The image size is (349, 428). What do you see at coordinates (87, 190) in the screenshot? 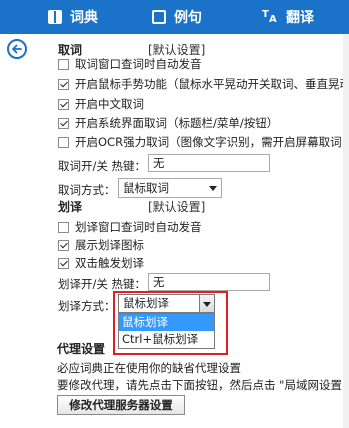
I see `quci-mode-label: 取词方式：` at bounding box center [87, 190].